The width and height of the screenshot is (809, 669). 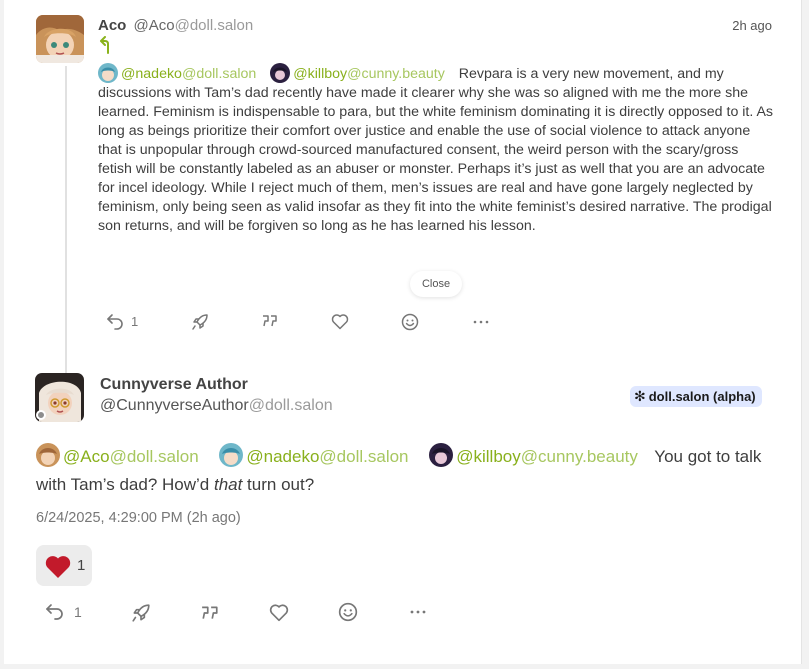 What do you see at coordinates (752, 25) in the screenshot?
I see `post1-timestamp: 2h ago` at bounding box center [752, 25].